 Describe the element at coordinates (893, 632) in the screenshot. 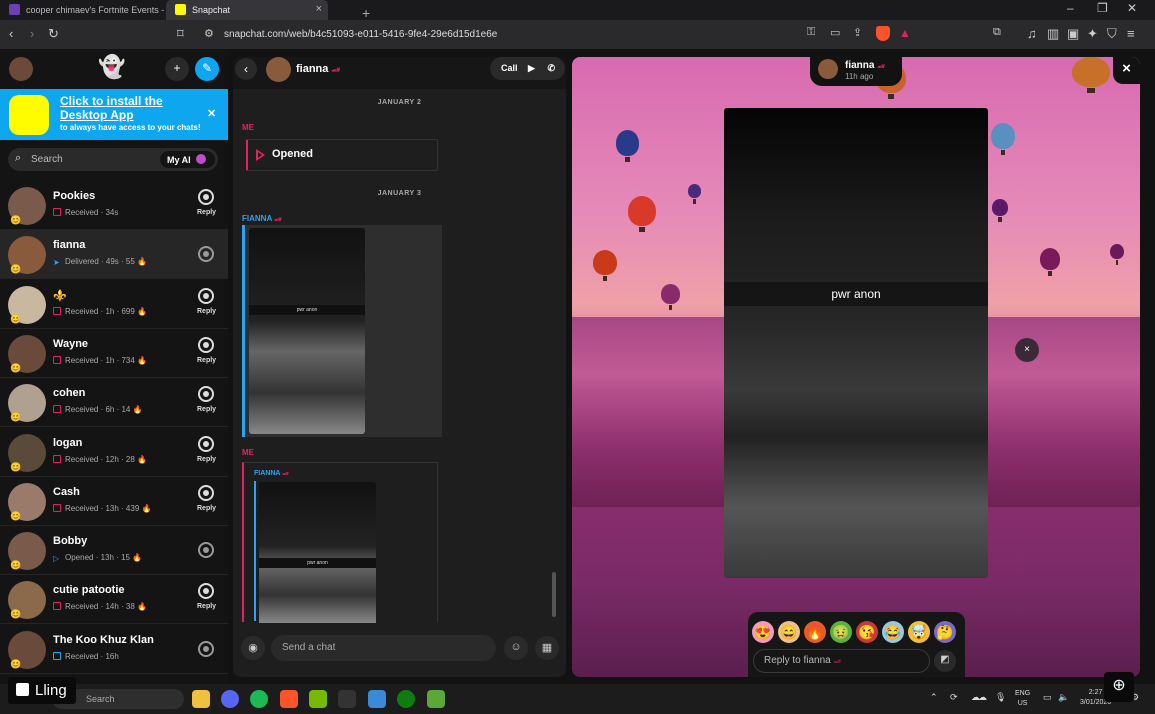

I see `reaction-bitmoji-5: 😂` at that location.